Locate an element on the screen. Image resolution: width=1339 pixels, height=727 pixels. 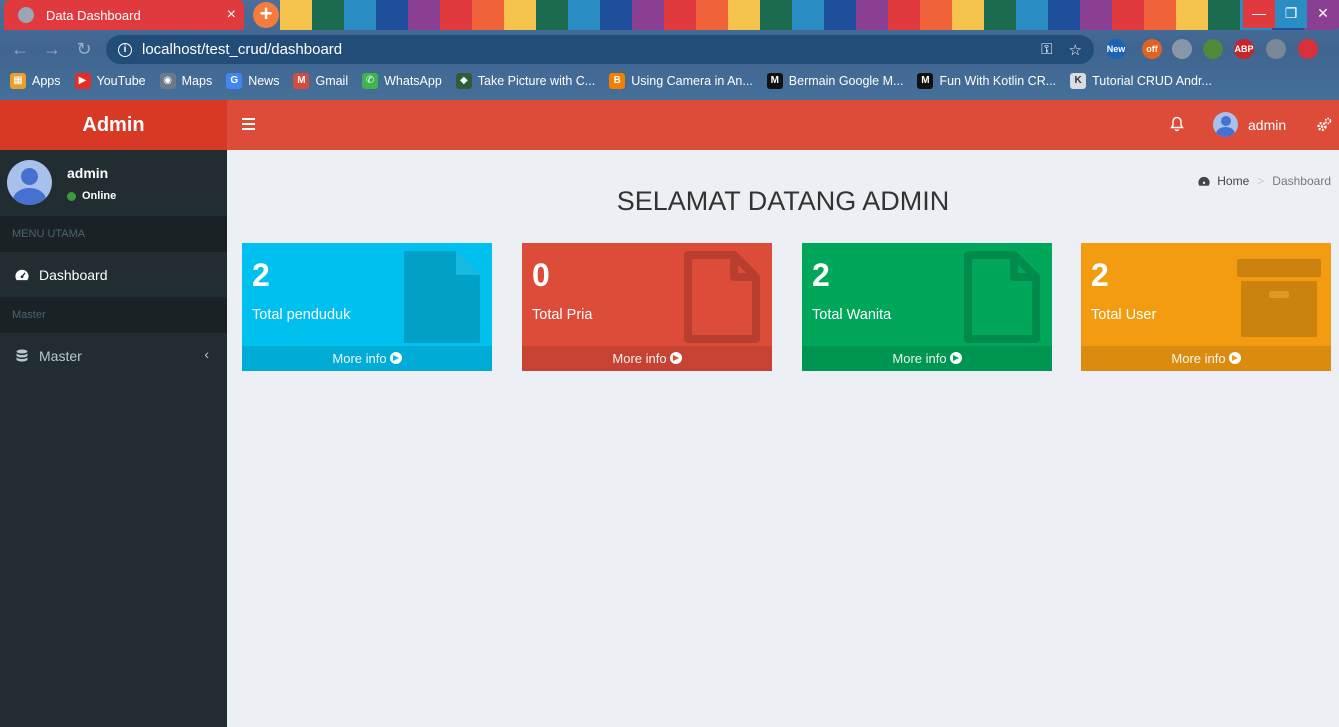
user-panel: admin Online is located at coordinates (113, 183).